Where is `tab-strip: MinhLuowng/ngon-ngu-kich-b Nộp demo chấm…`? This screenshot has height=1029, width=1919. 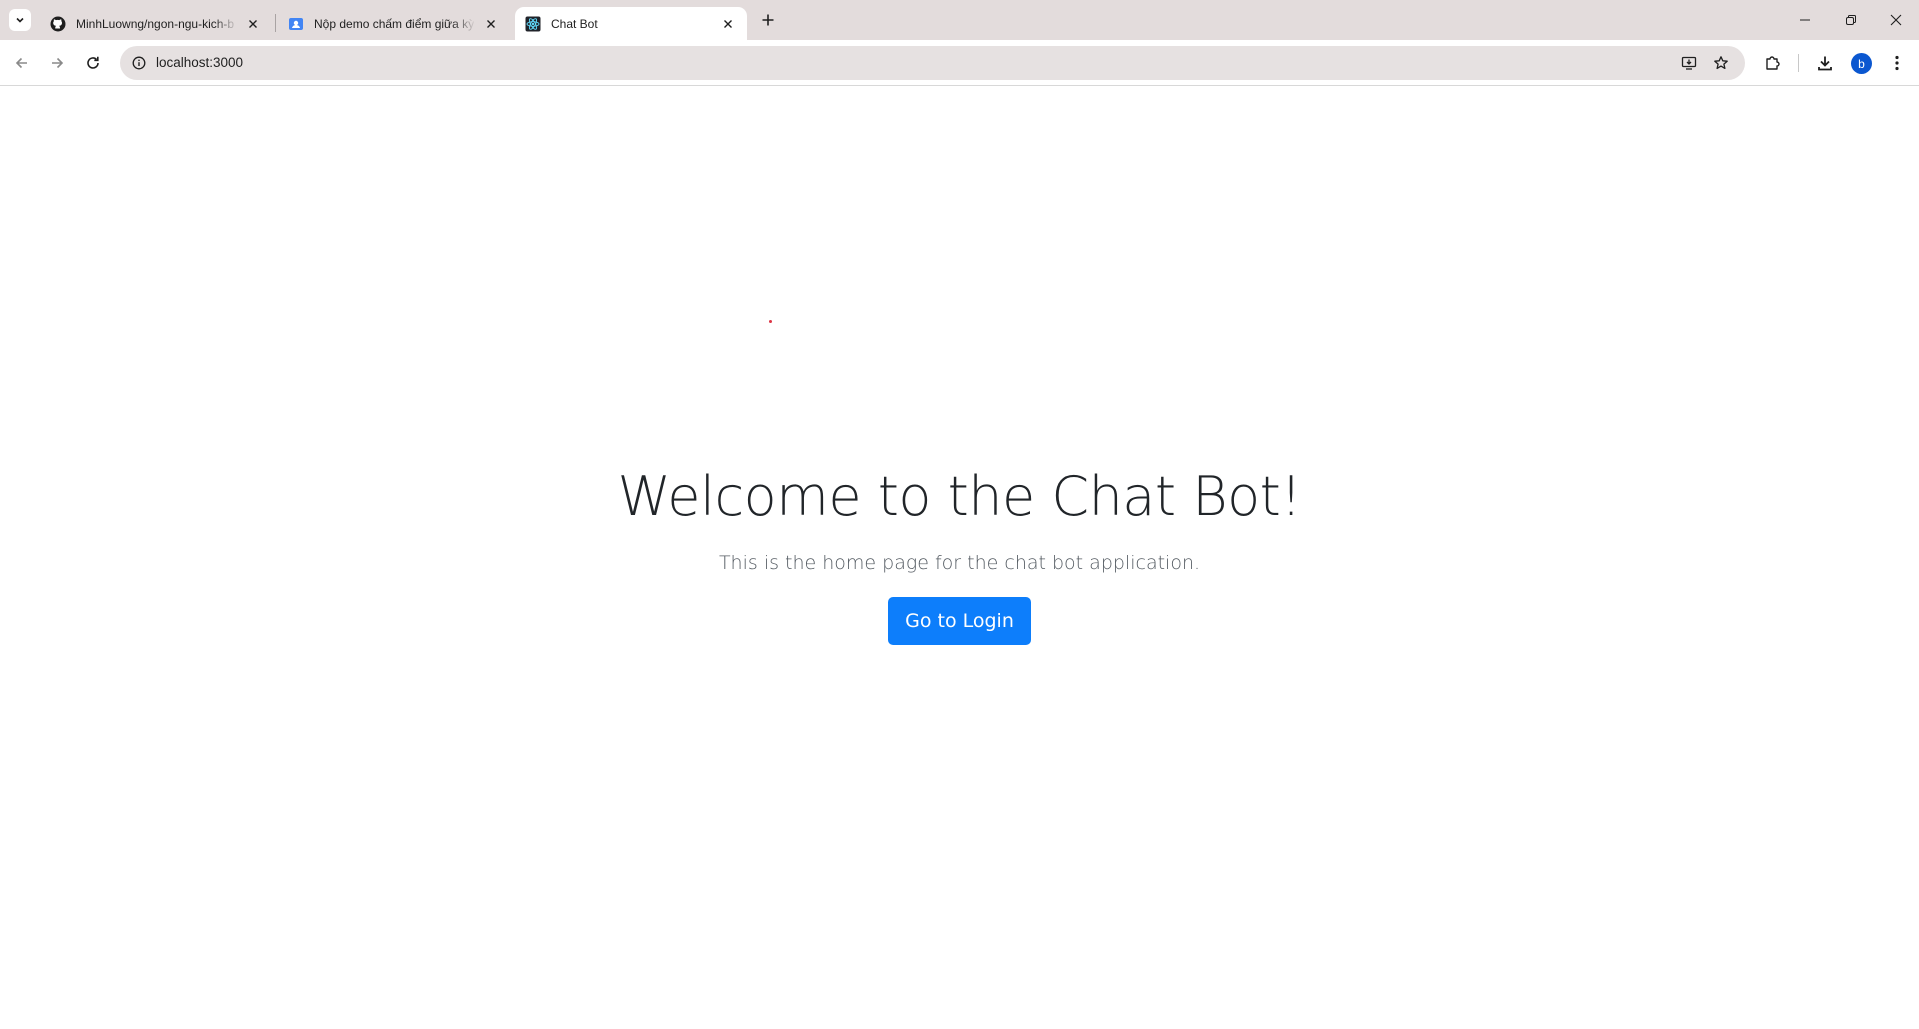 tab-strip: MinhLuowng/ngon-ngu-kich-b Nộp demo chấm… is located at coordinates (959, 20).